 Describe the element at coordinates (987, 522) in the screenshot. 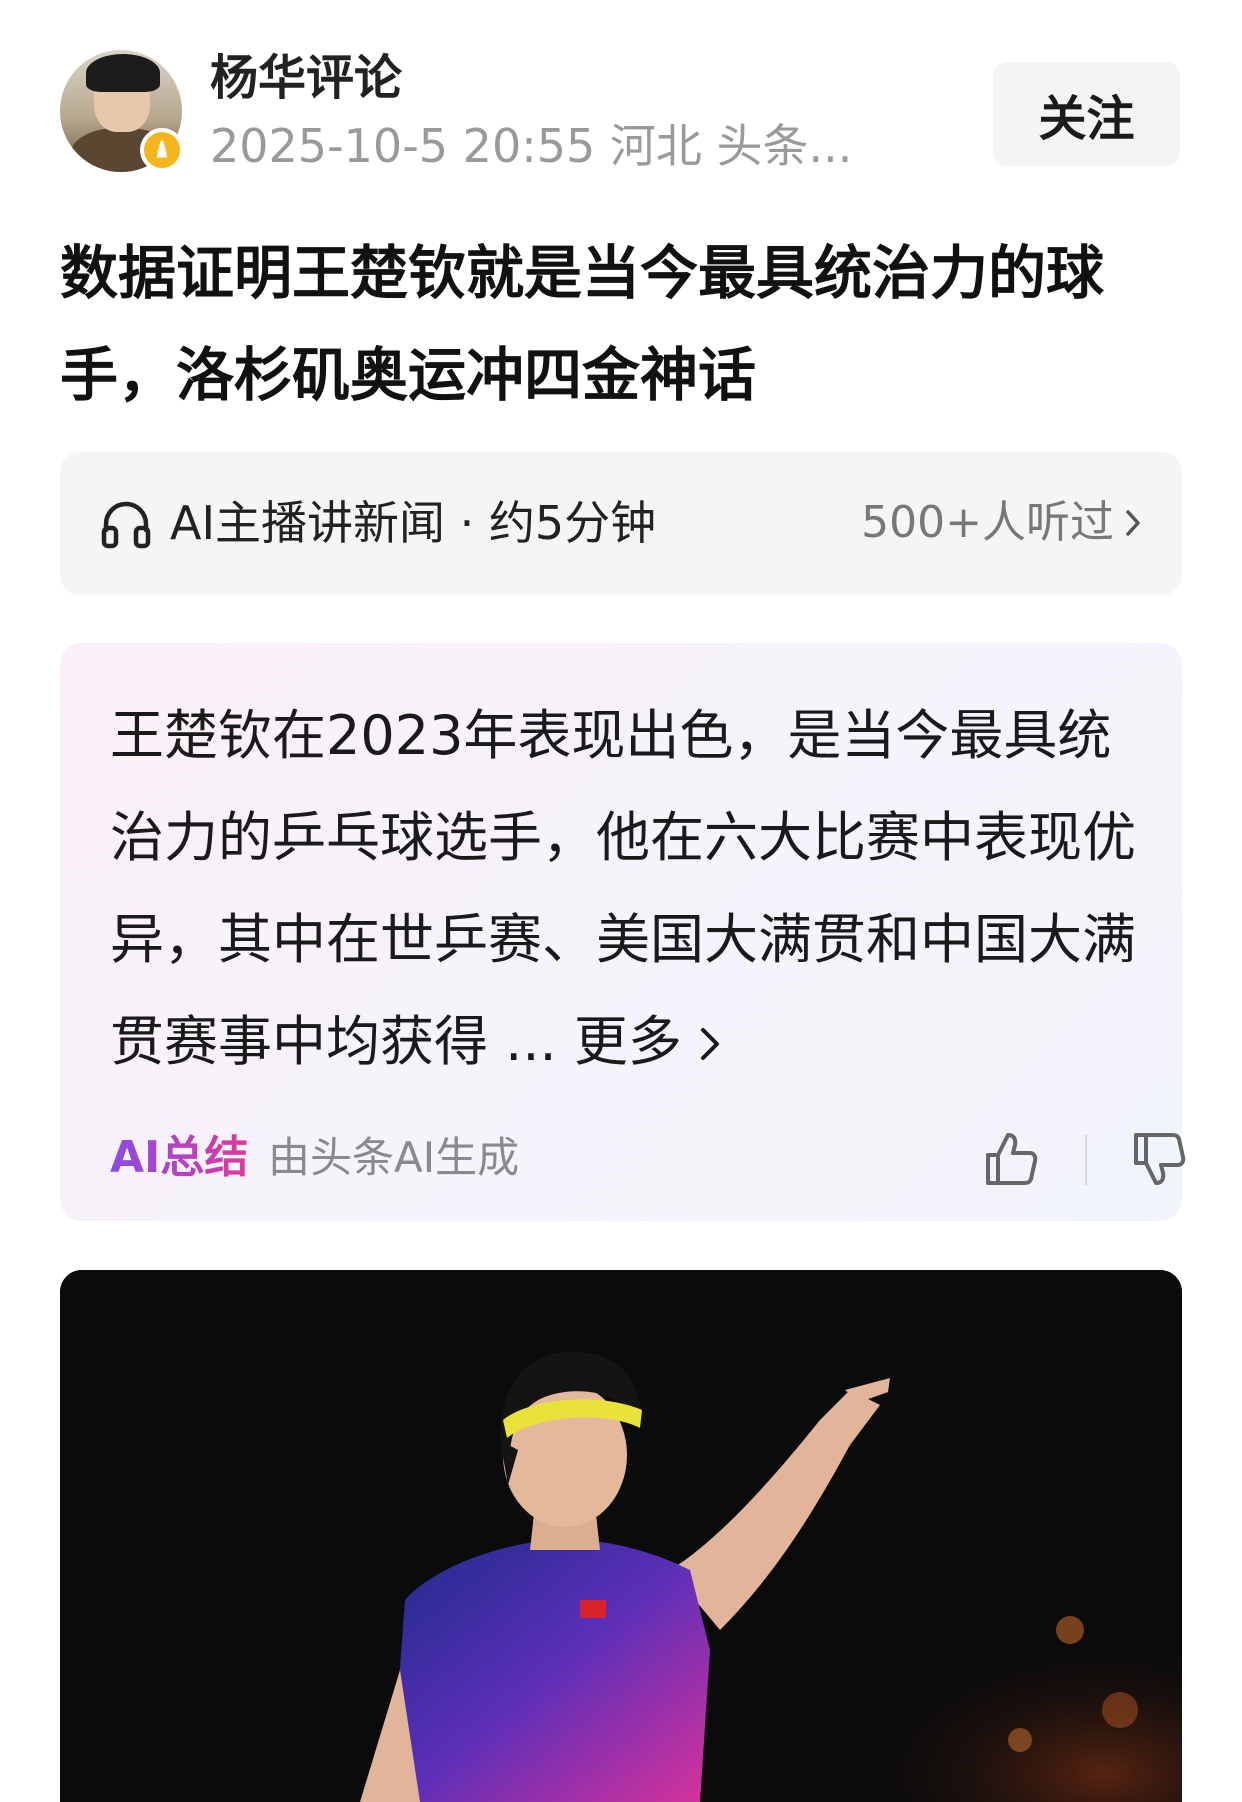

I see `listener-count-text: 500+人听过` at that location.